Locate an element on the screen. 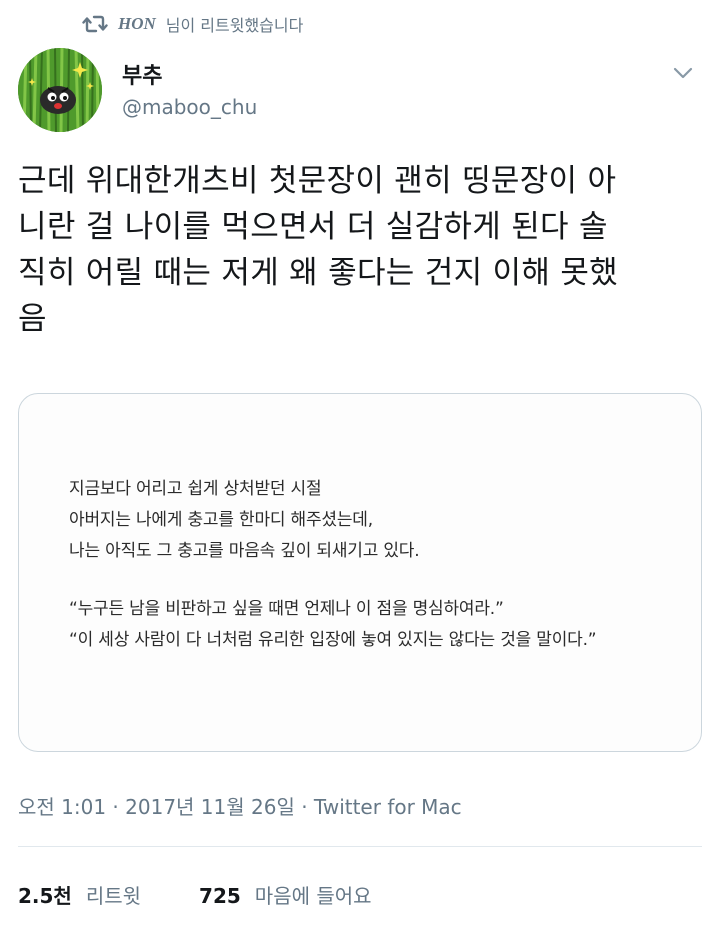 The width and height of the screenshot is (720, 937). retweet-header: HON 님이 리트윗했습니다 is located at coordinates (192, 24).